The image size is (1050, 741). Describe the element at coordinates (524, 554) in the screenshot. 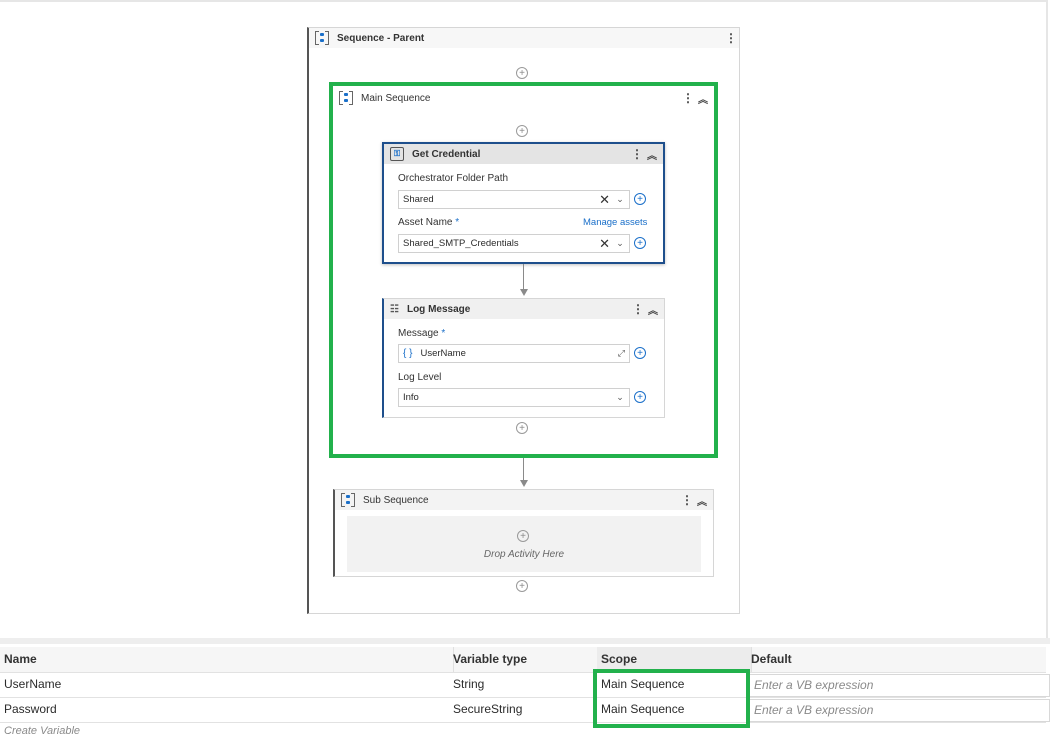

I see `drop-activity-text: Drop Activity Here` at that location.